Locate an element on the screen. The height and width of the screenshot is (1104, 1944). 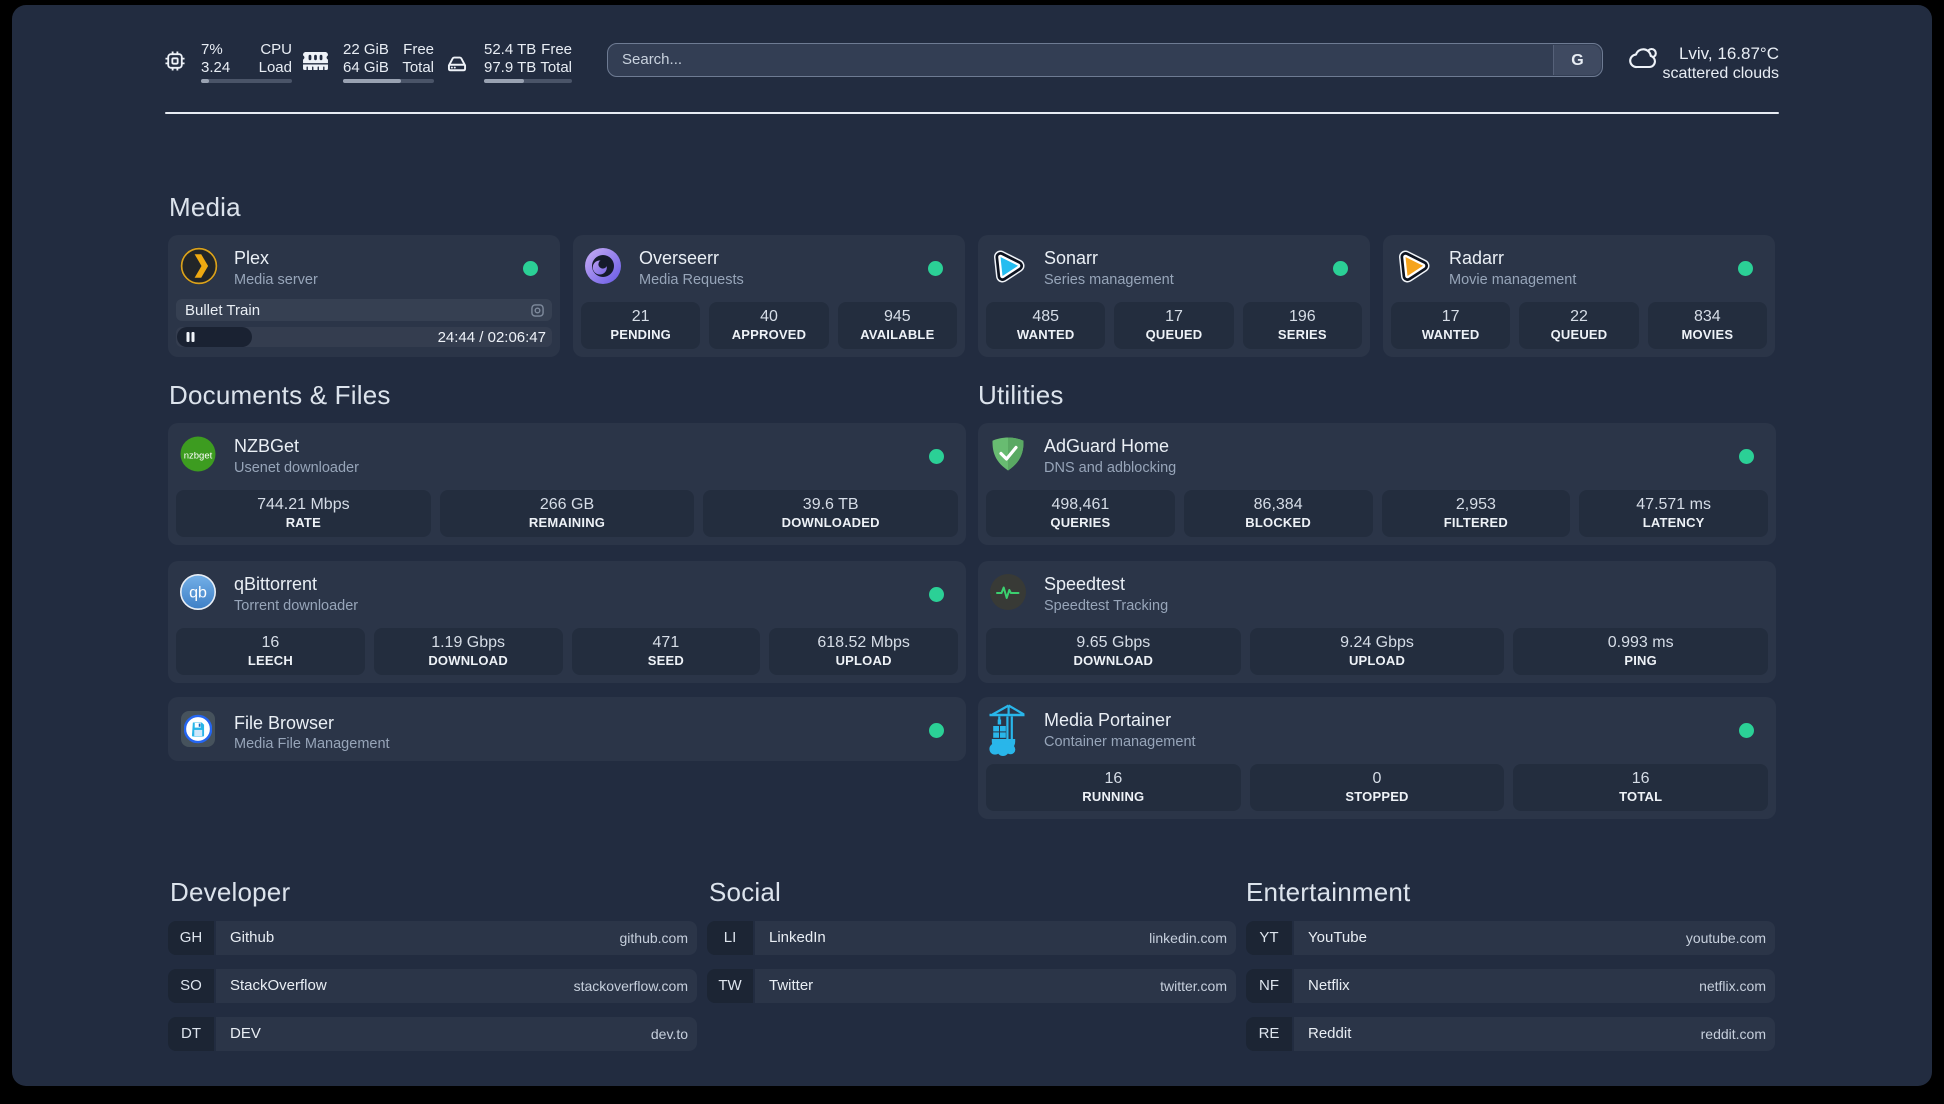
svg-text: qb is located at coordinates (198, 593).